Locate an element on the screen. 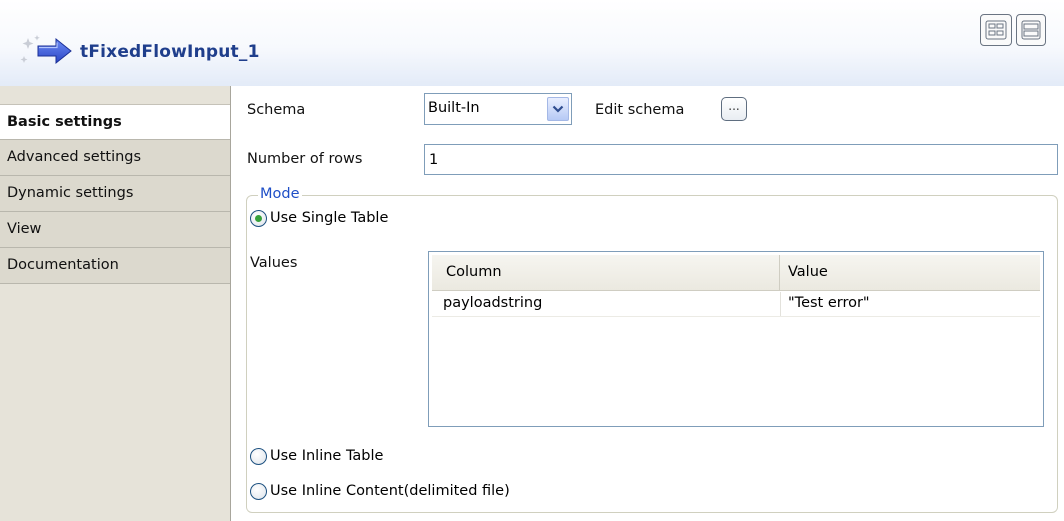  tab-view: View is located at coordinates (115, 230).